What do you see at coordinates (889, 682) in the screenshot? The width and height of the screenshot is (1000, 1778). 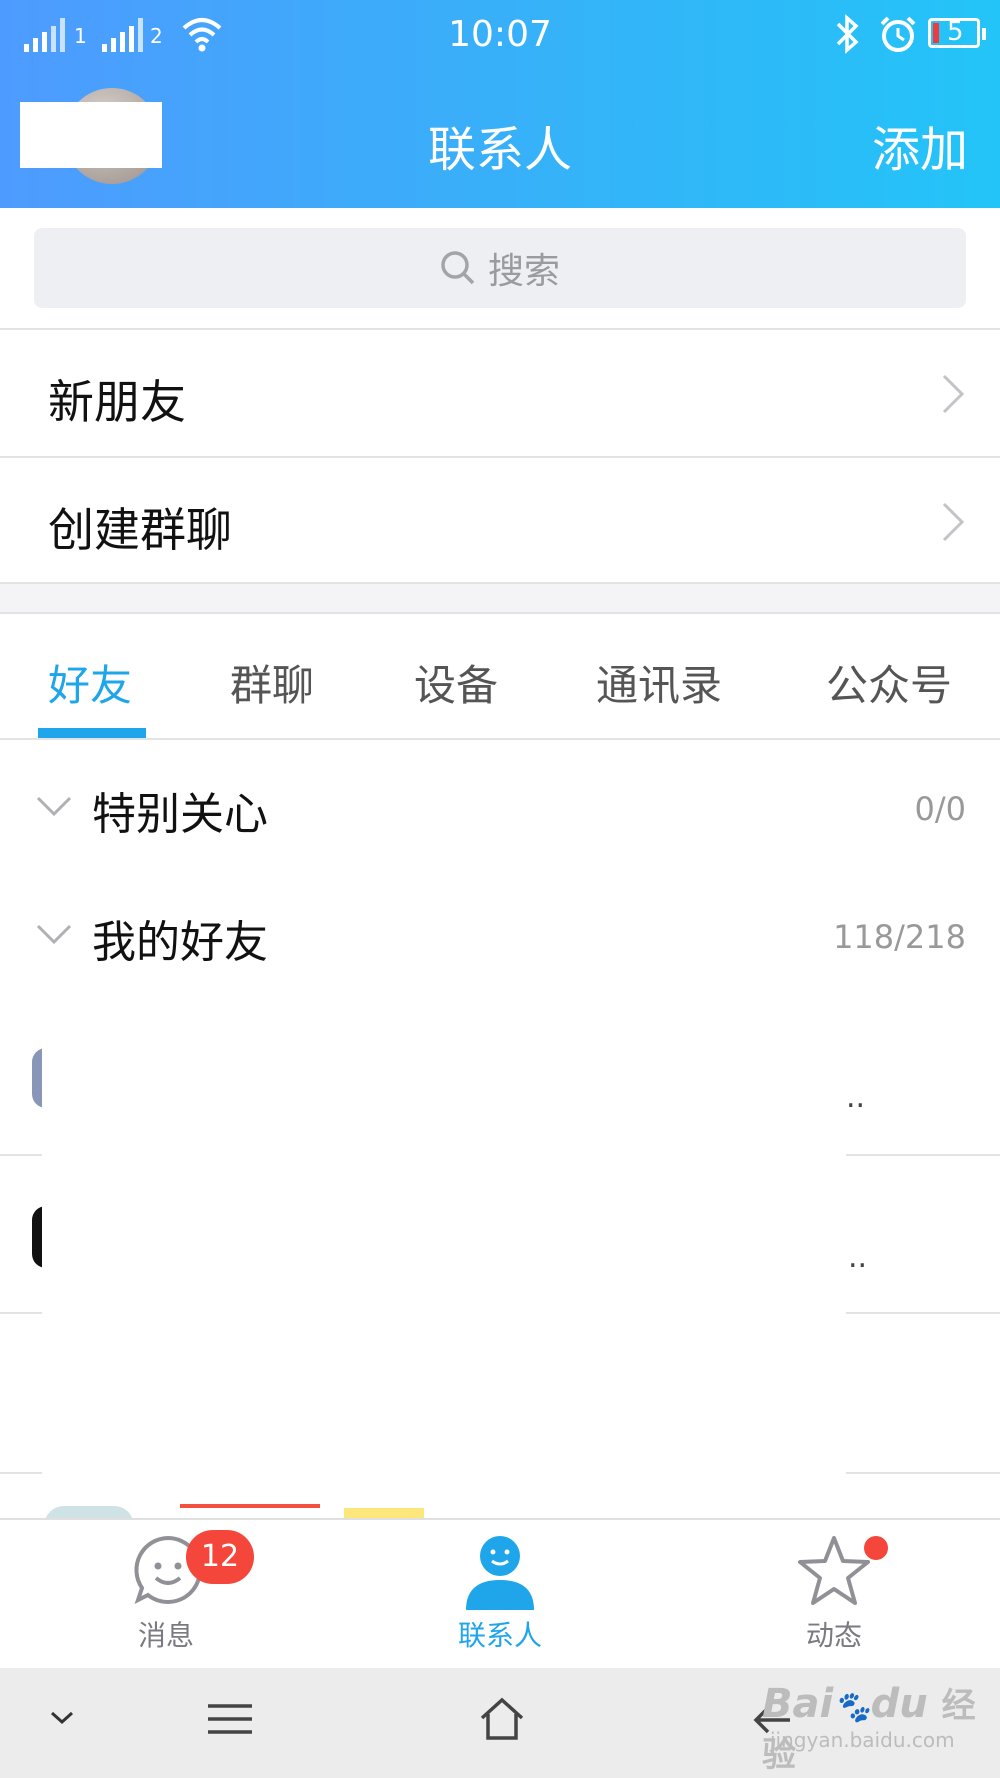 I see `tab-official-accounts: 公众号` at bounding box center [889, 682].